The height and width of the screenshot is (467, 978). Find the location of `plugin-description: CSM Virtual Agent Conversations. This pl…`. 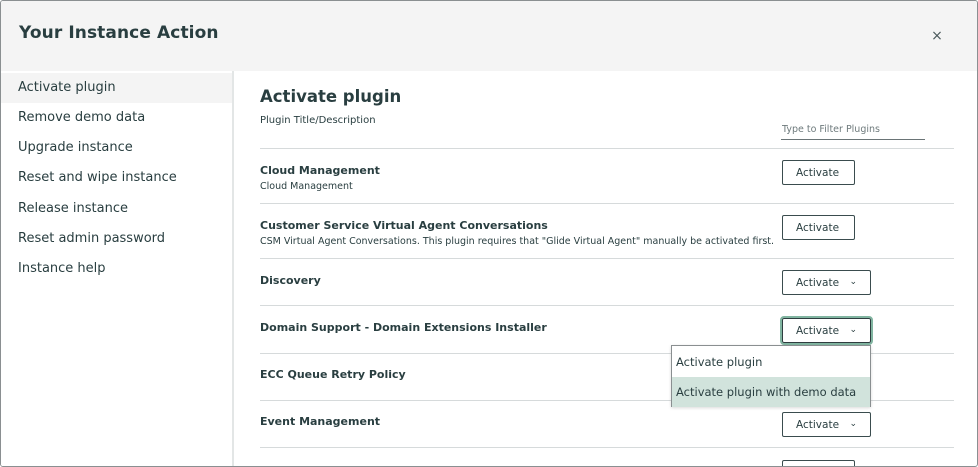

plugin-description: CSM Virtual Agent Conversations. This pl… is located at coordinates (517, 241).